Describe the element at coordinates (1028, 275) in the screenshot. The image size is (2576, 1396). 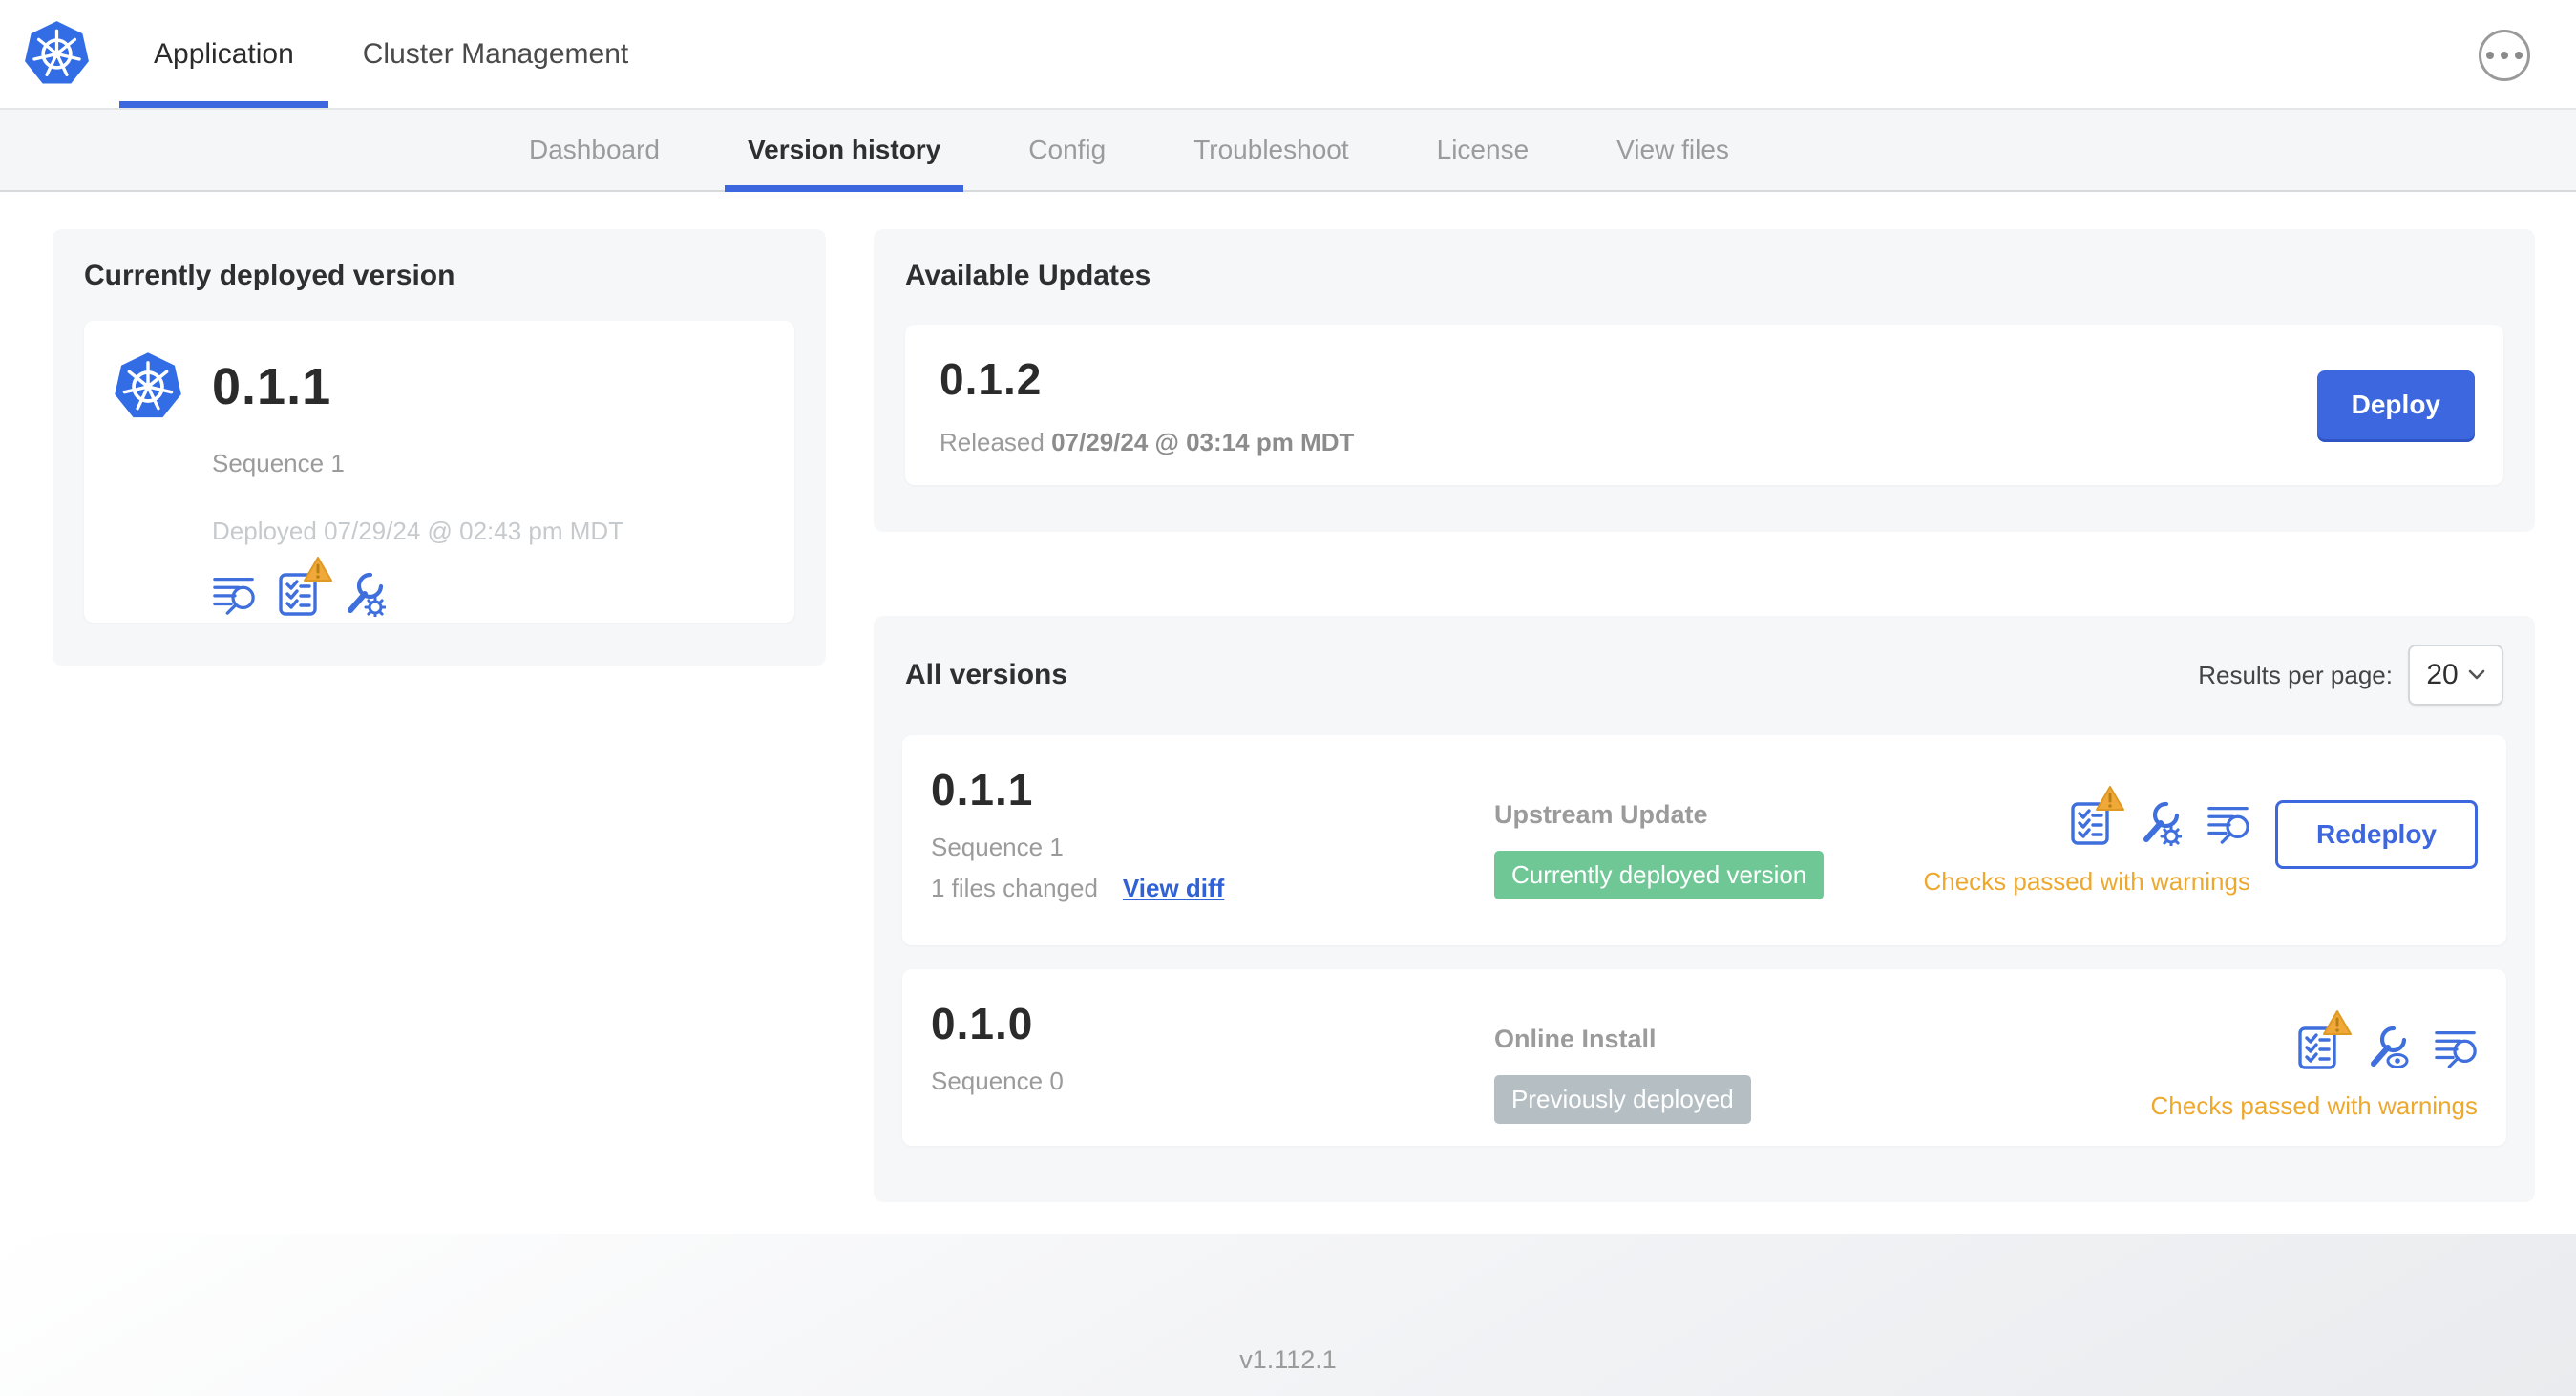
I see `available-updates-title: Available Updates` at that location.